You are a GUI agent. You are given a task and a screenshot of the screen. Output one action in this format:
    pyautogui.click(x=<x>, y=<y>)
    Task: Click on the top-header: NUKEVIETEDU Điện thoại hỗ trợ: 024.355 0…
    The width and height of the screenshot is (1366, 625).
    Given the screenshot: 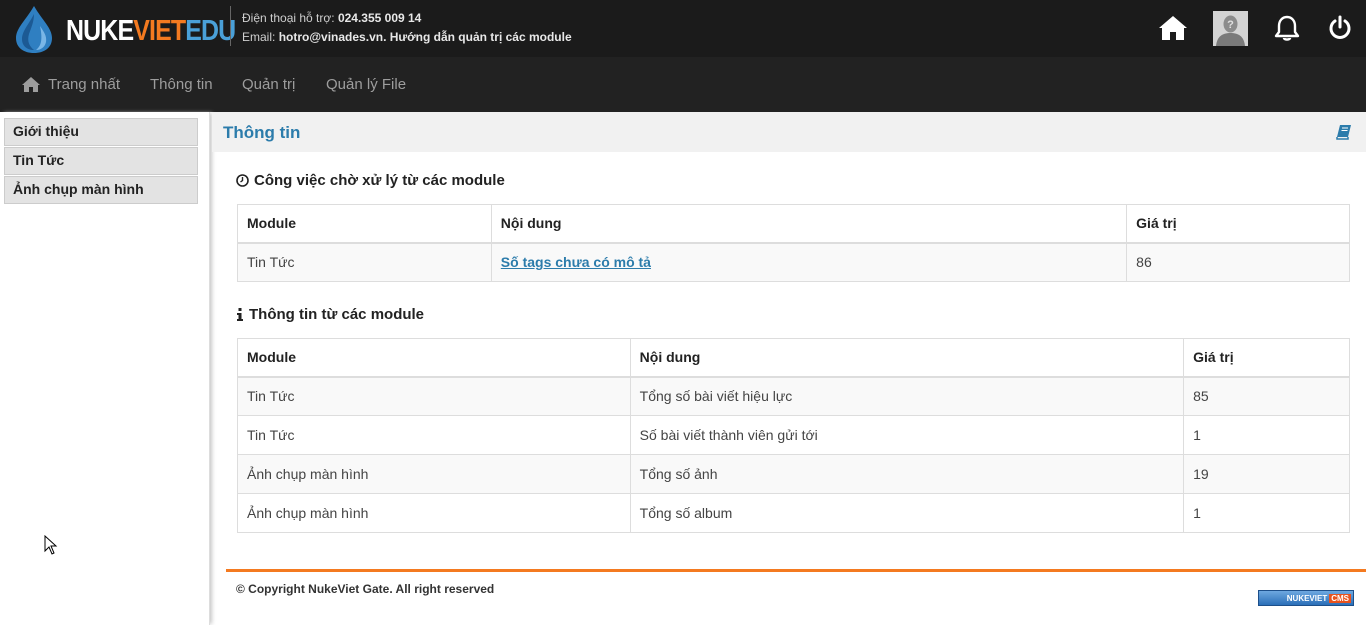 What is the action you would take?
    pyautogui.click(x=683, y=28)
    